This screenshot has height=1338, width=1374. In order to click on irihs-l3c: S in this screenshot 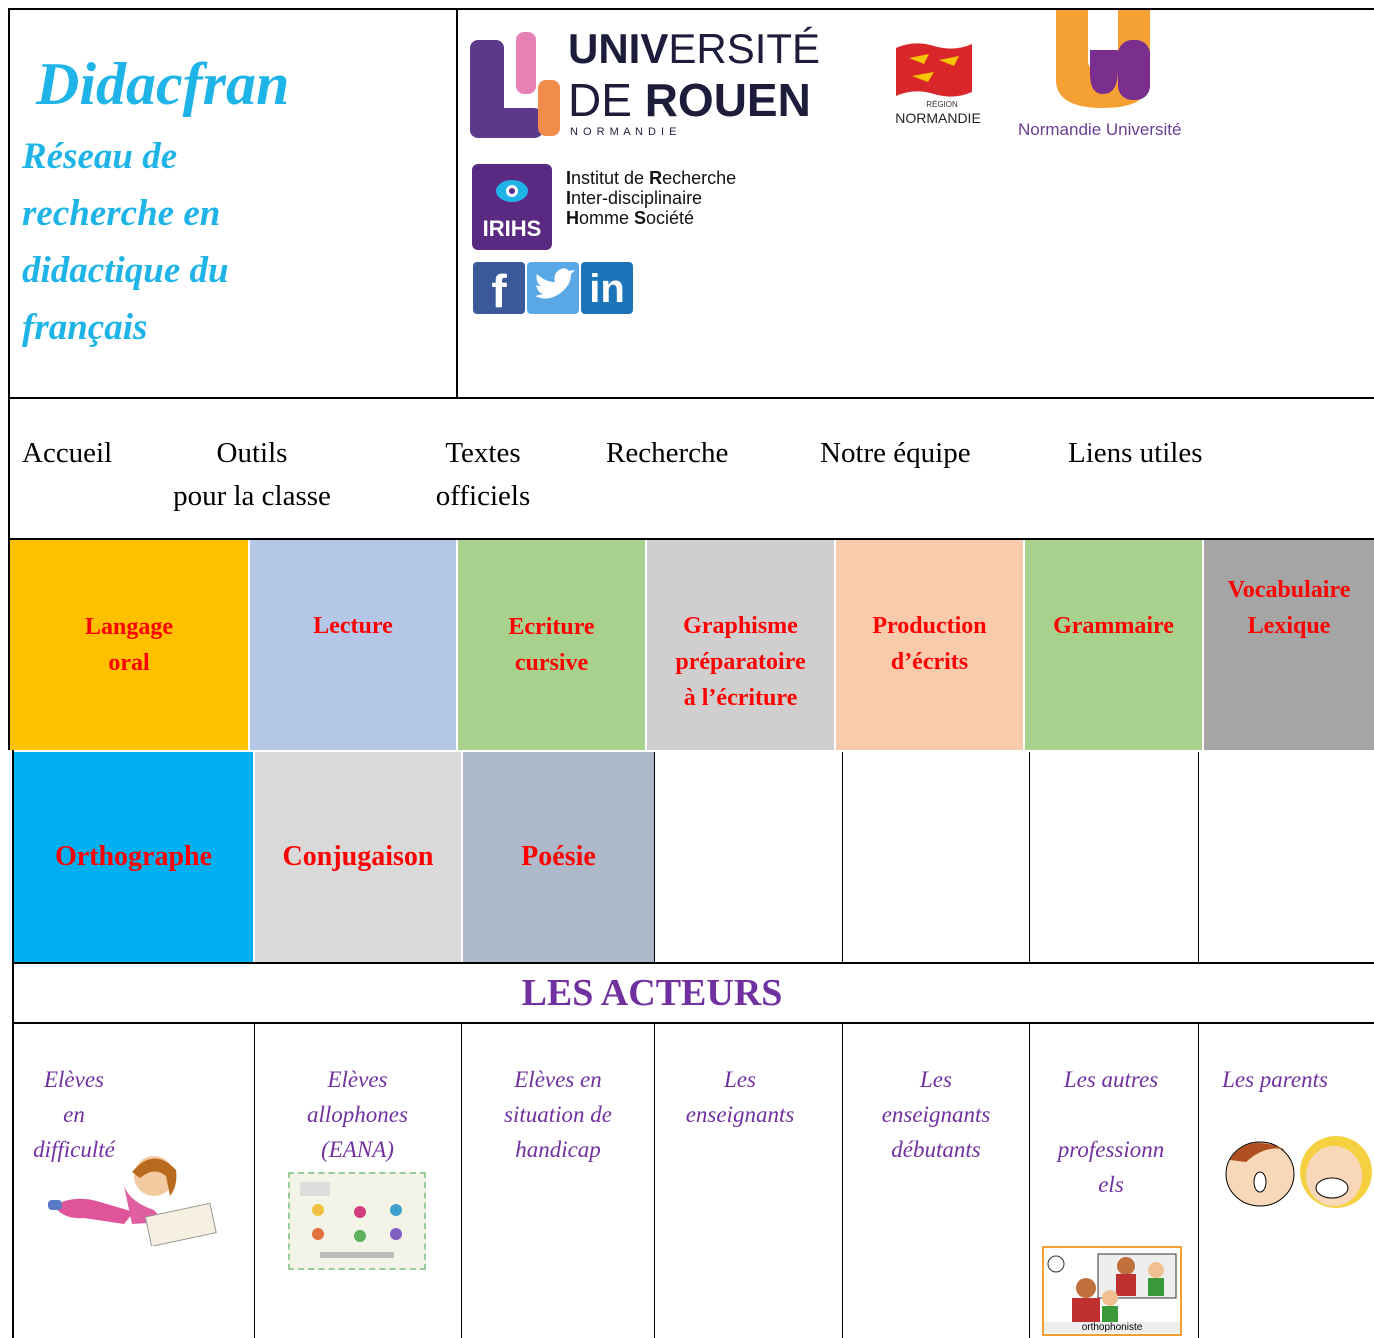, I will do `click(640, 218)`.